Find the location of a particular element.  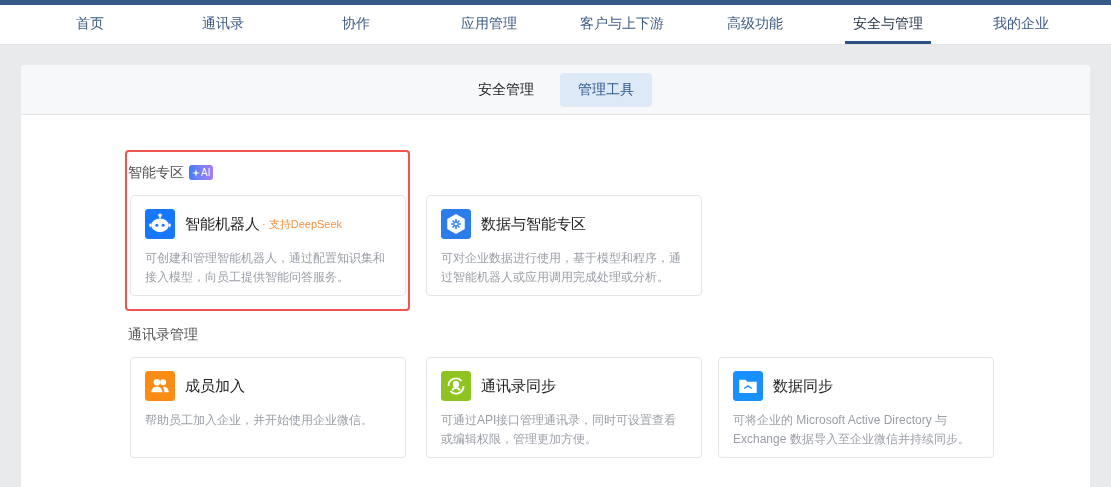

section-tab: 管理工具 is located at coordinates (605, 89).